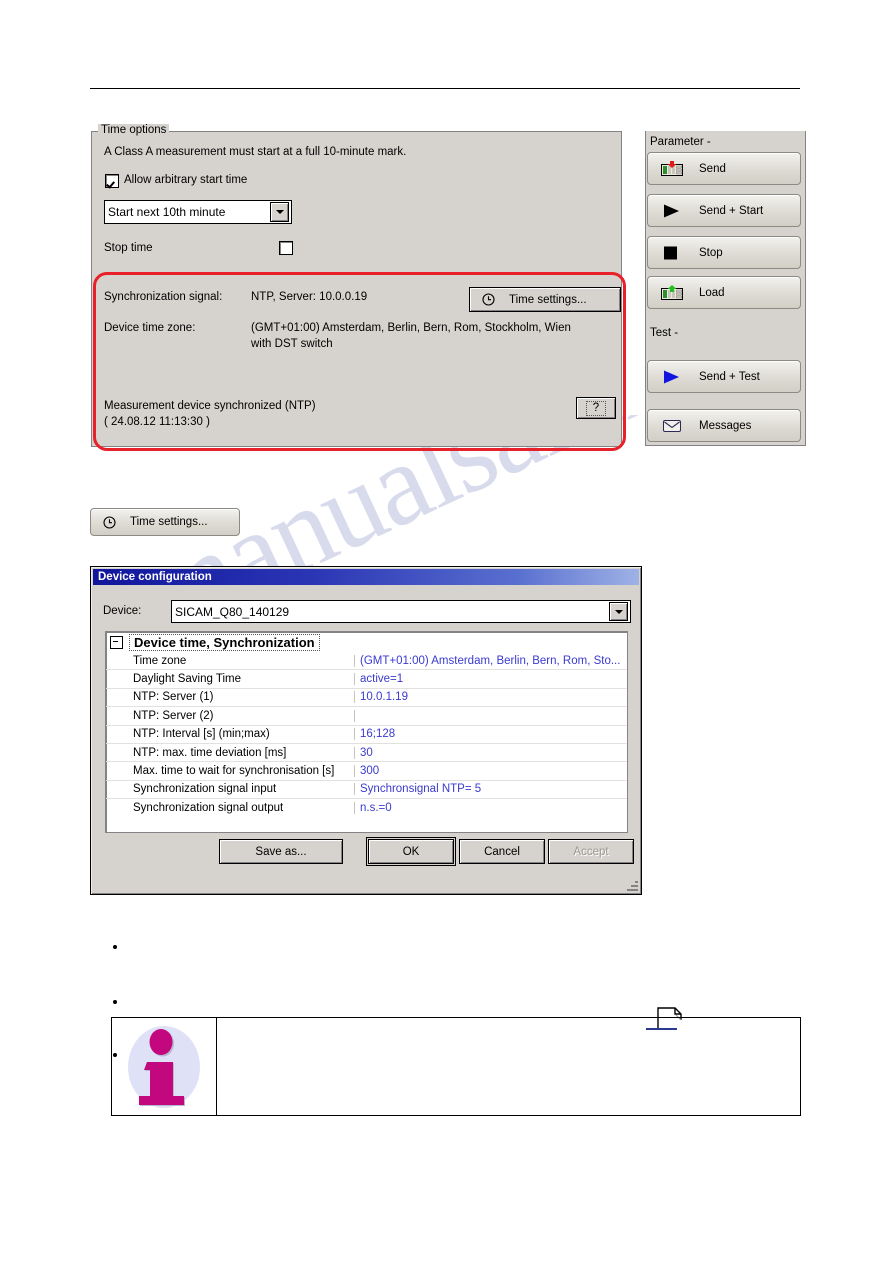  I want to click on property-value: 10.0.1.19, so click(491, 697).